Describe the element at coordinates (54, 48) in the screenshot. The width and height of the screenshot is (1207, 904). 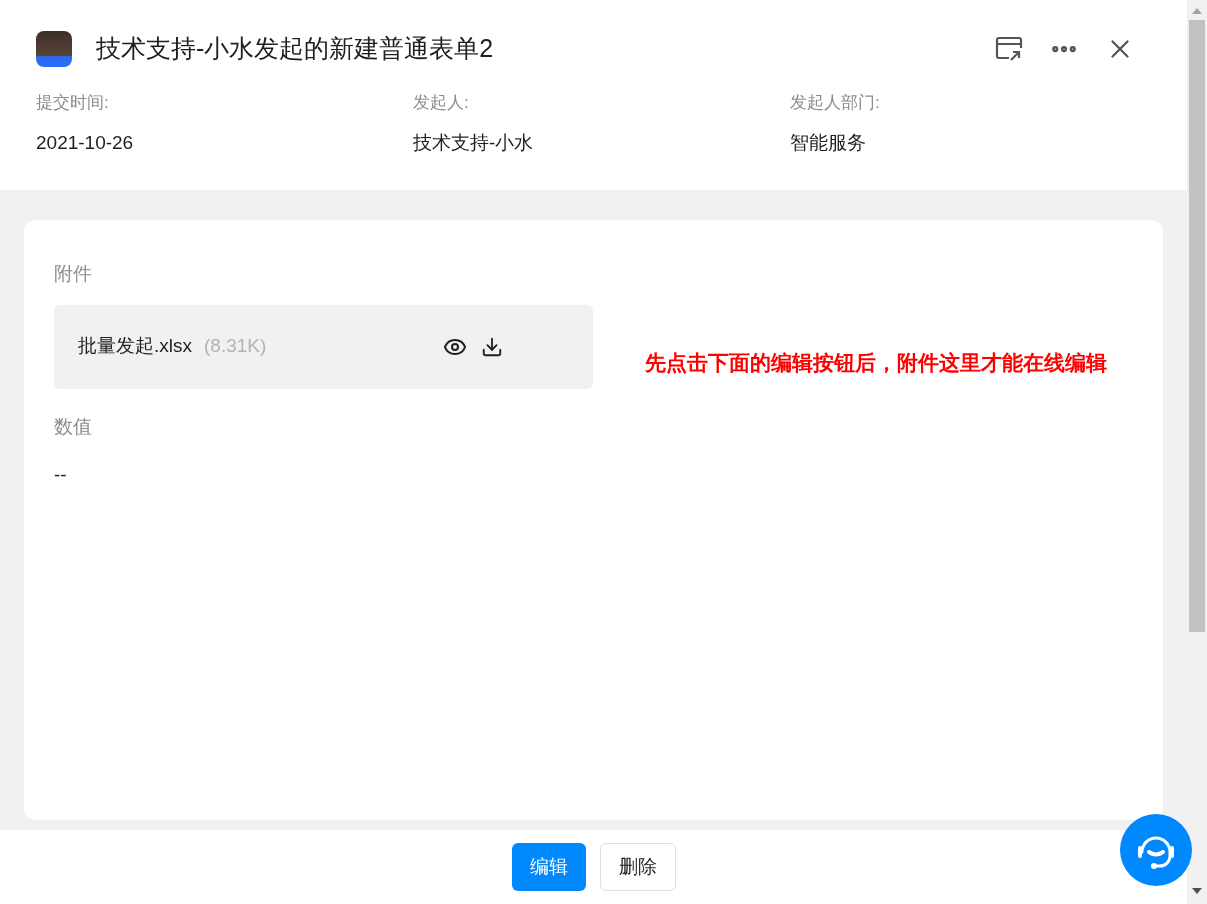
I see `app-logo-icon` at that location.